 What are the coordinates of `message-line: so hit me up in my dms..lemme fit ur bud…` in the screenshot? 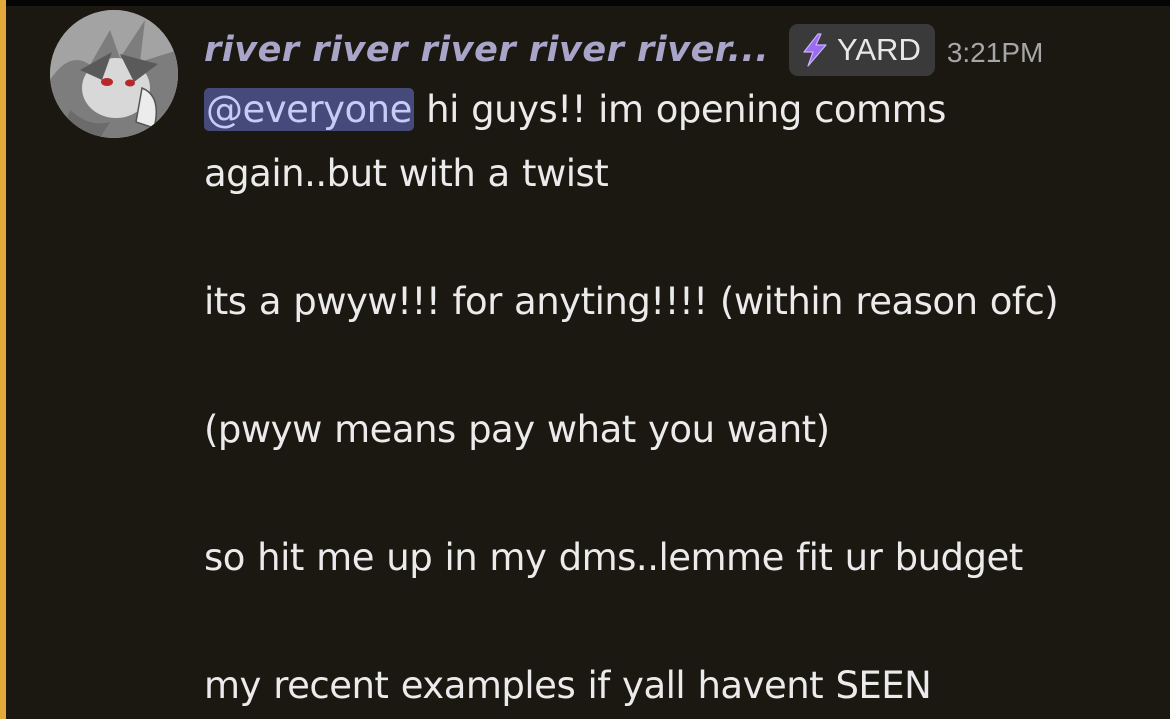 It's located at (613, 557).